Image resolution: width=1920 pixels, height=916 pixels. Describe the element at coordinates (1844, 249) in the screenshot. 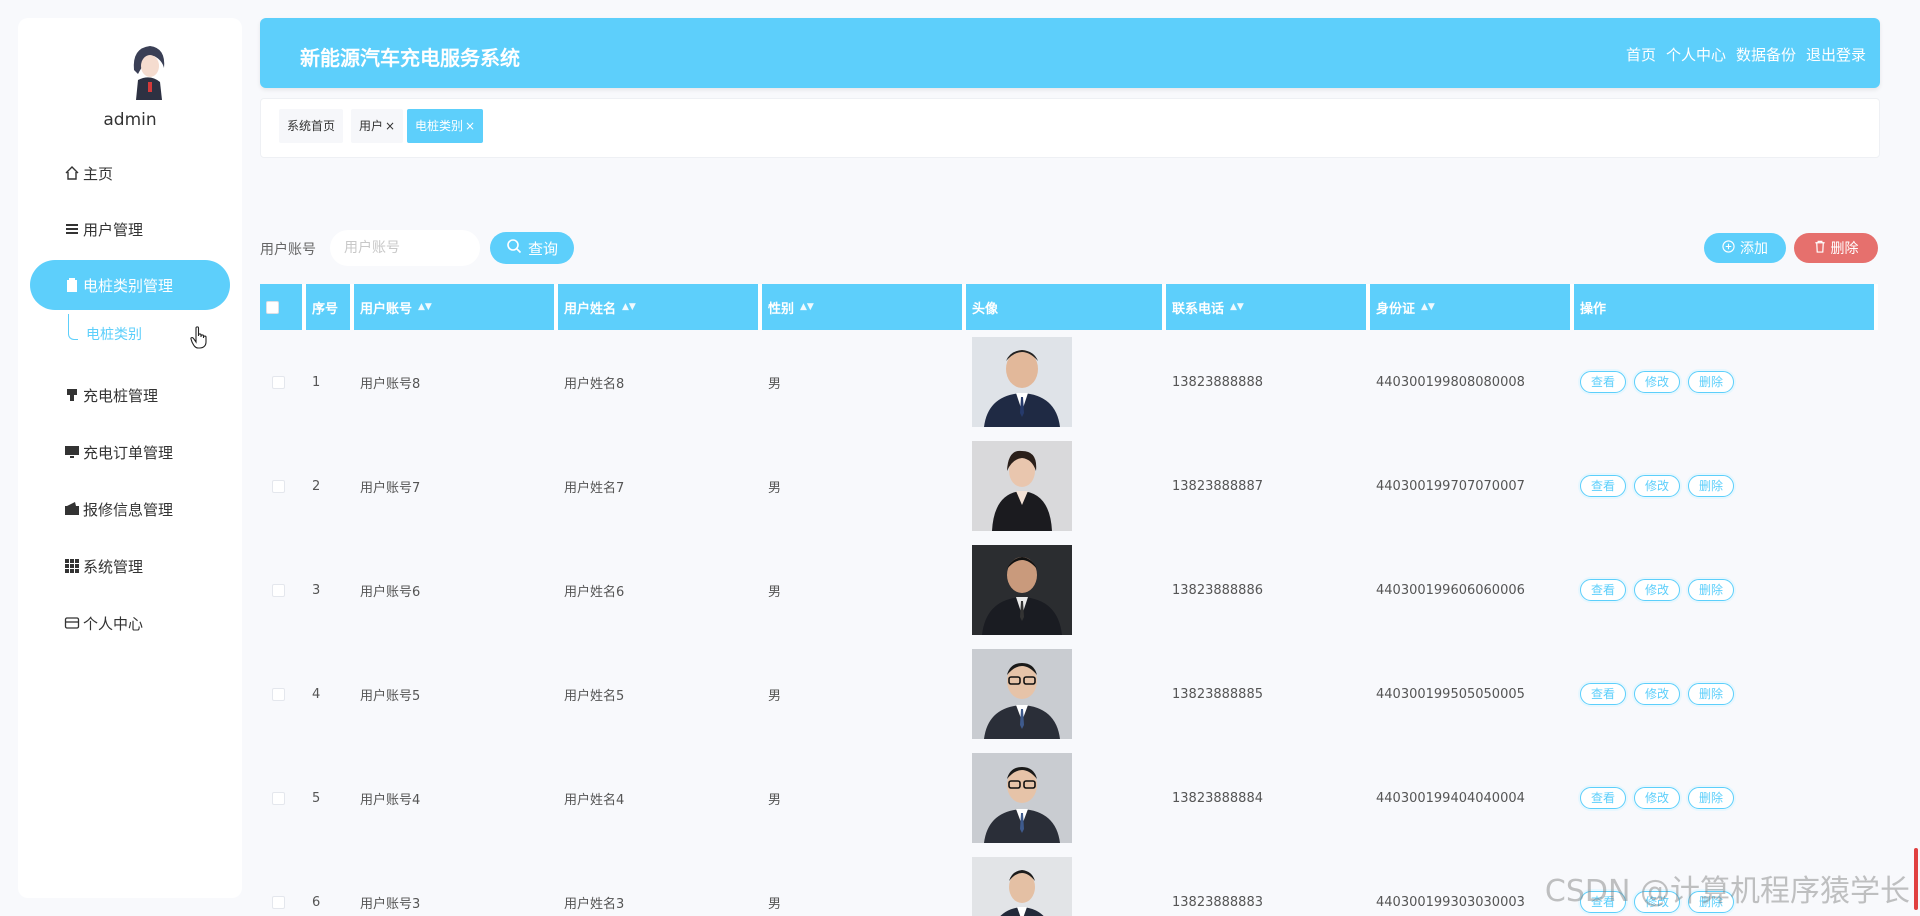

I see `delete-button-label: 删除` at that location.